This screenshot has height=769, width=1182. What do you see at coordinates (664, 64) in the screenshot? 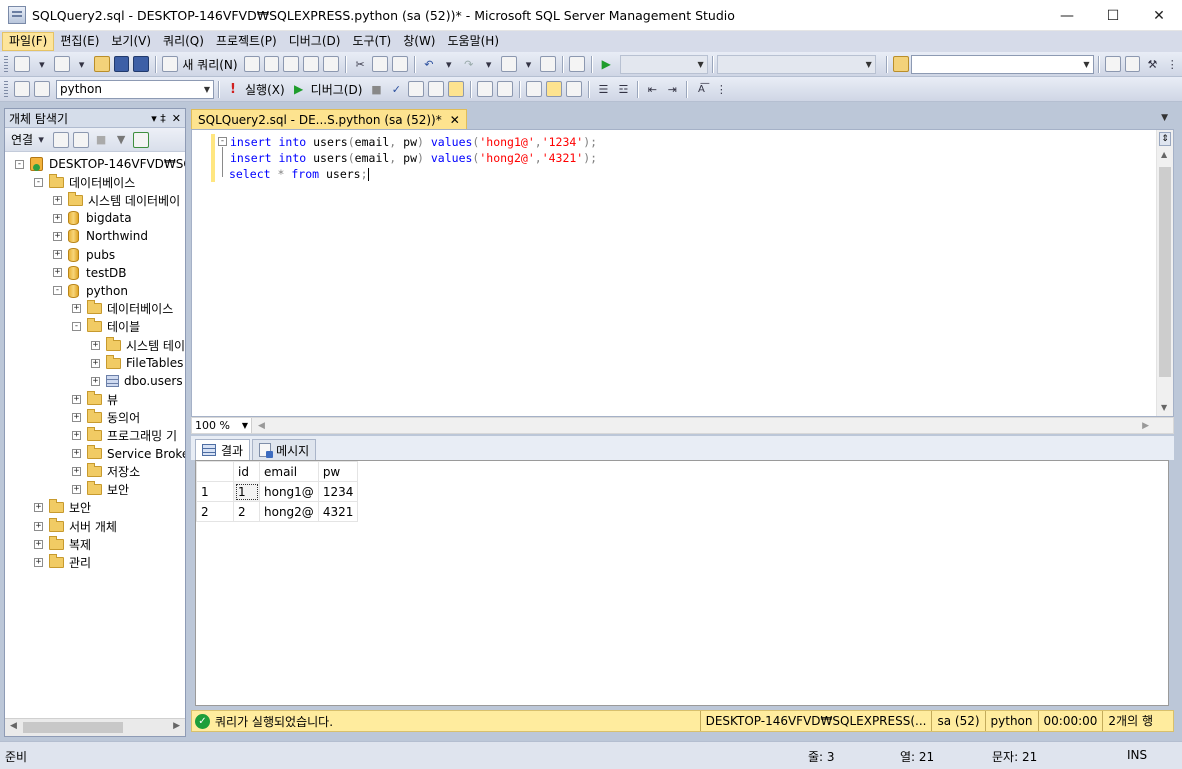
I see `solution-config-dropdown: ▼` at bounding box center [664, 64].